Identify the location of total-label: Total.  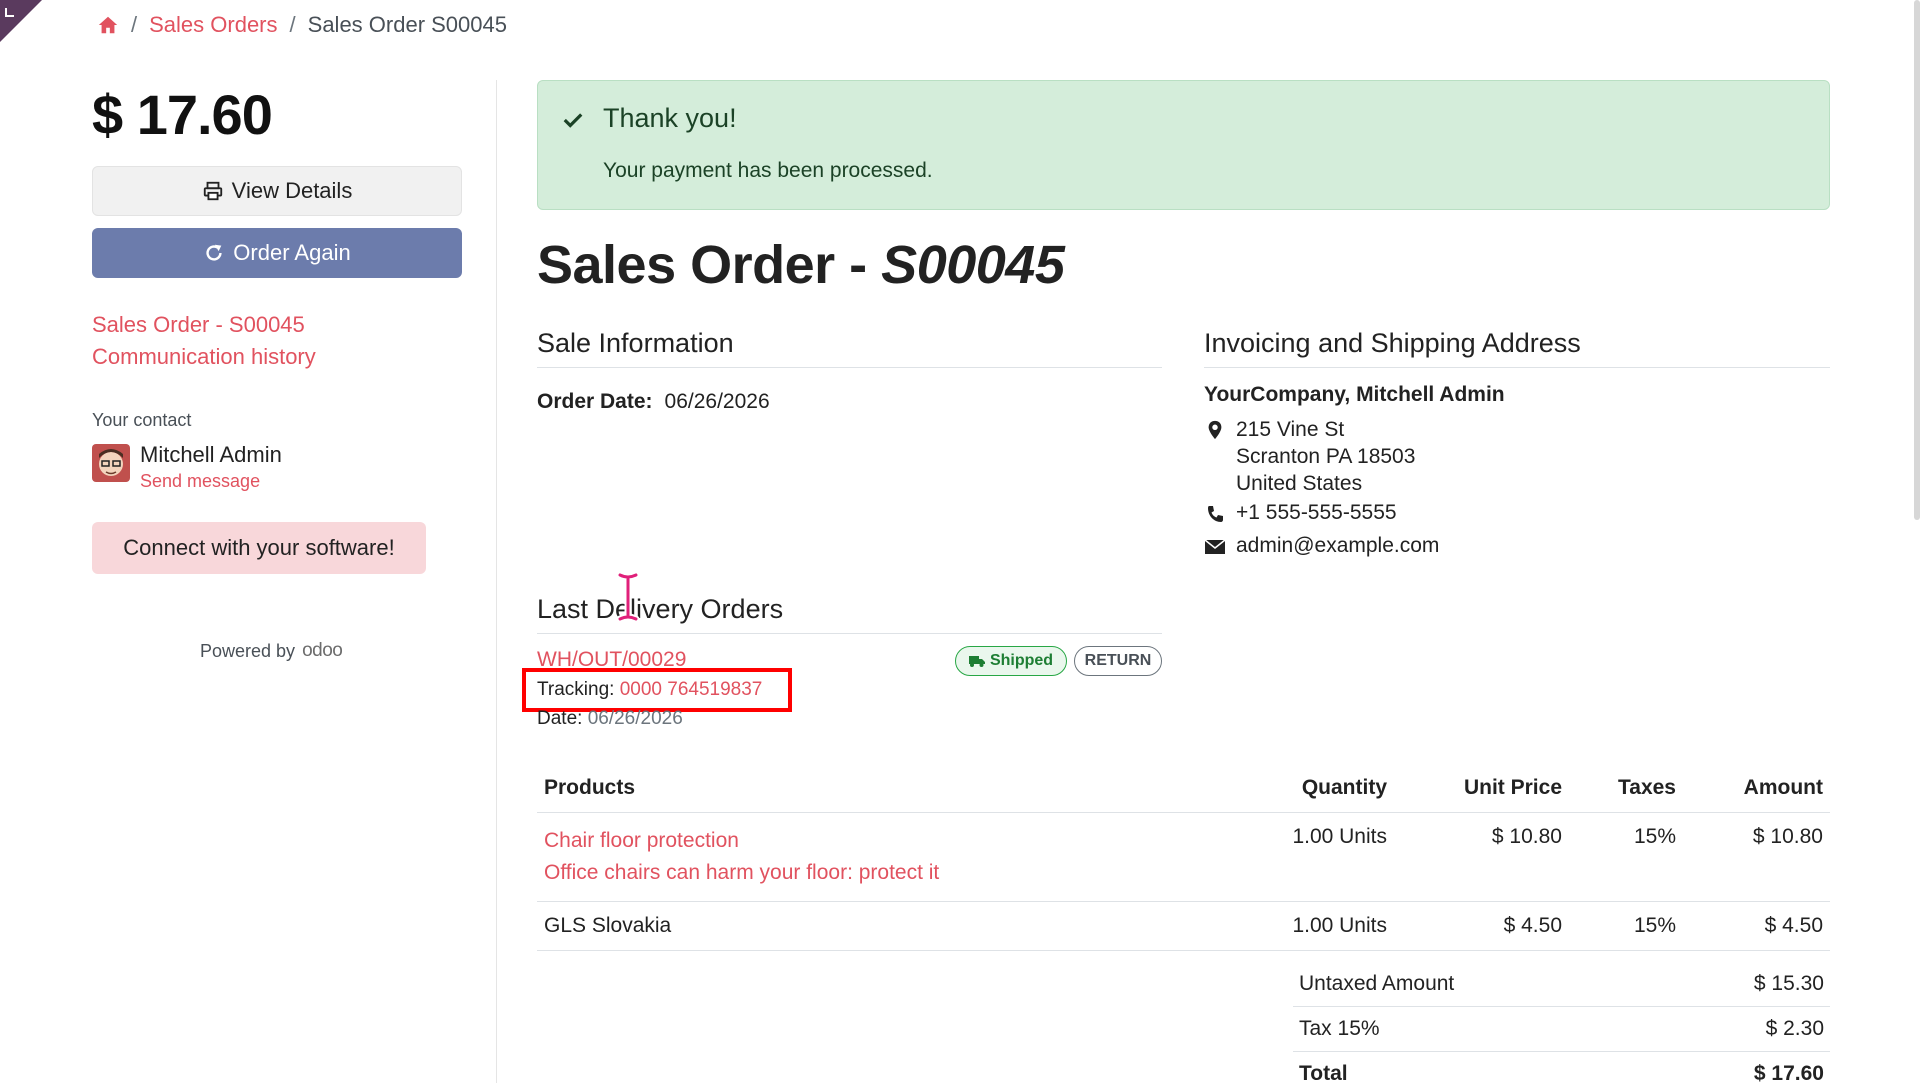
(1323, 1072).